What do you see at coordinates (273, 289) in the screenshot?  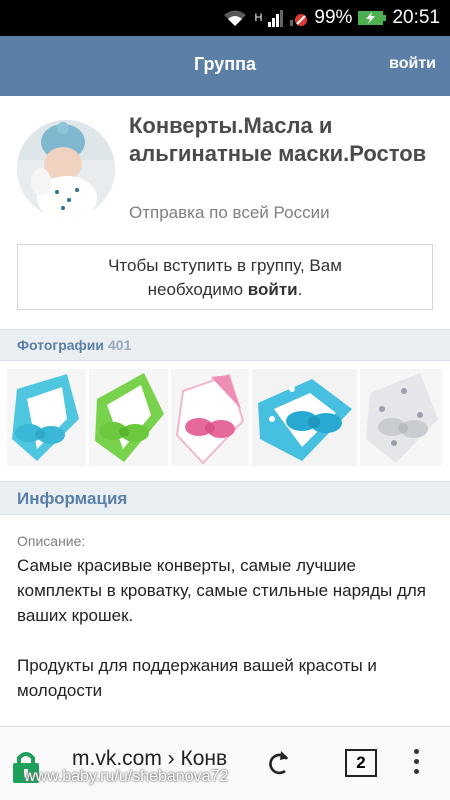 I see `join-login-link: войти` at bounding box center [273, 289].